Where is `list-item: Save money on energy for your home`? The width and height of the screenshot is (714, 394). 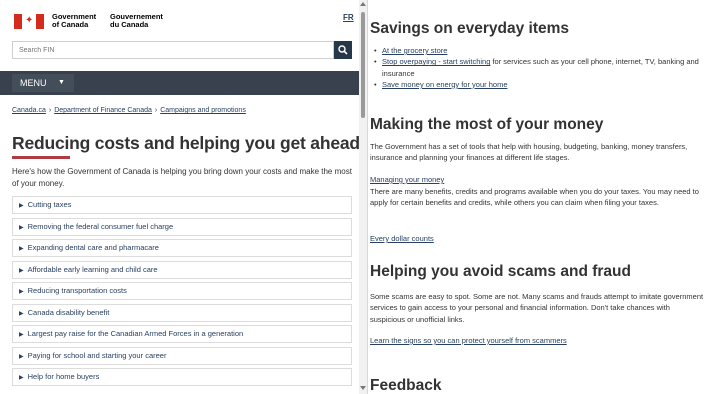
list-item: Save money on energy for your home is located at coordinates (538, 85).